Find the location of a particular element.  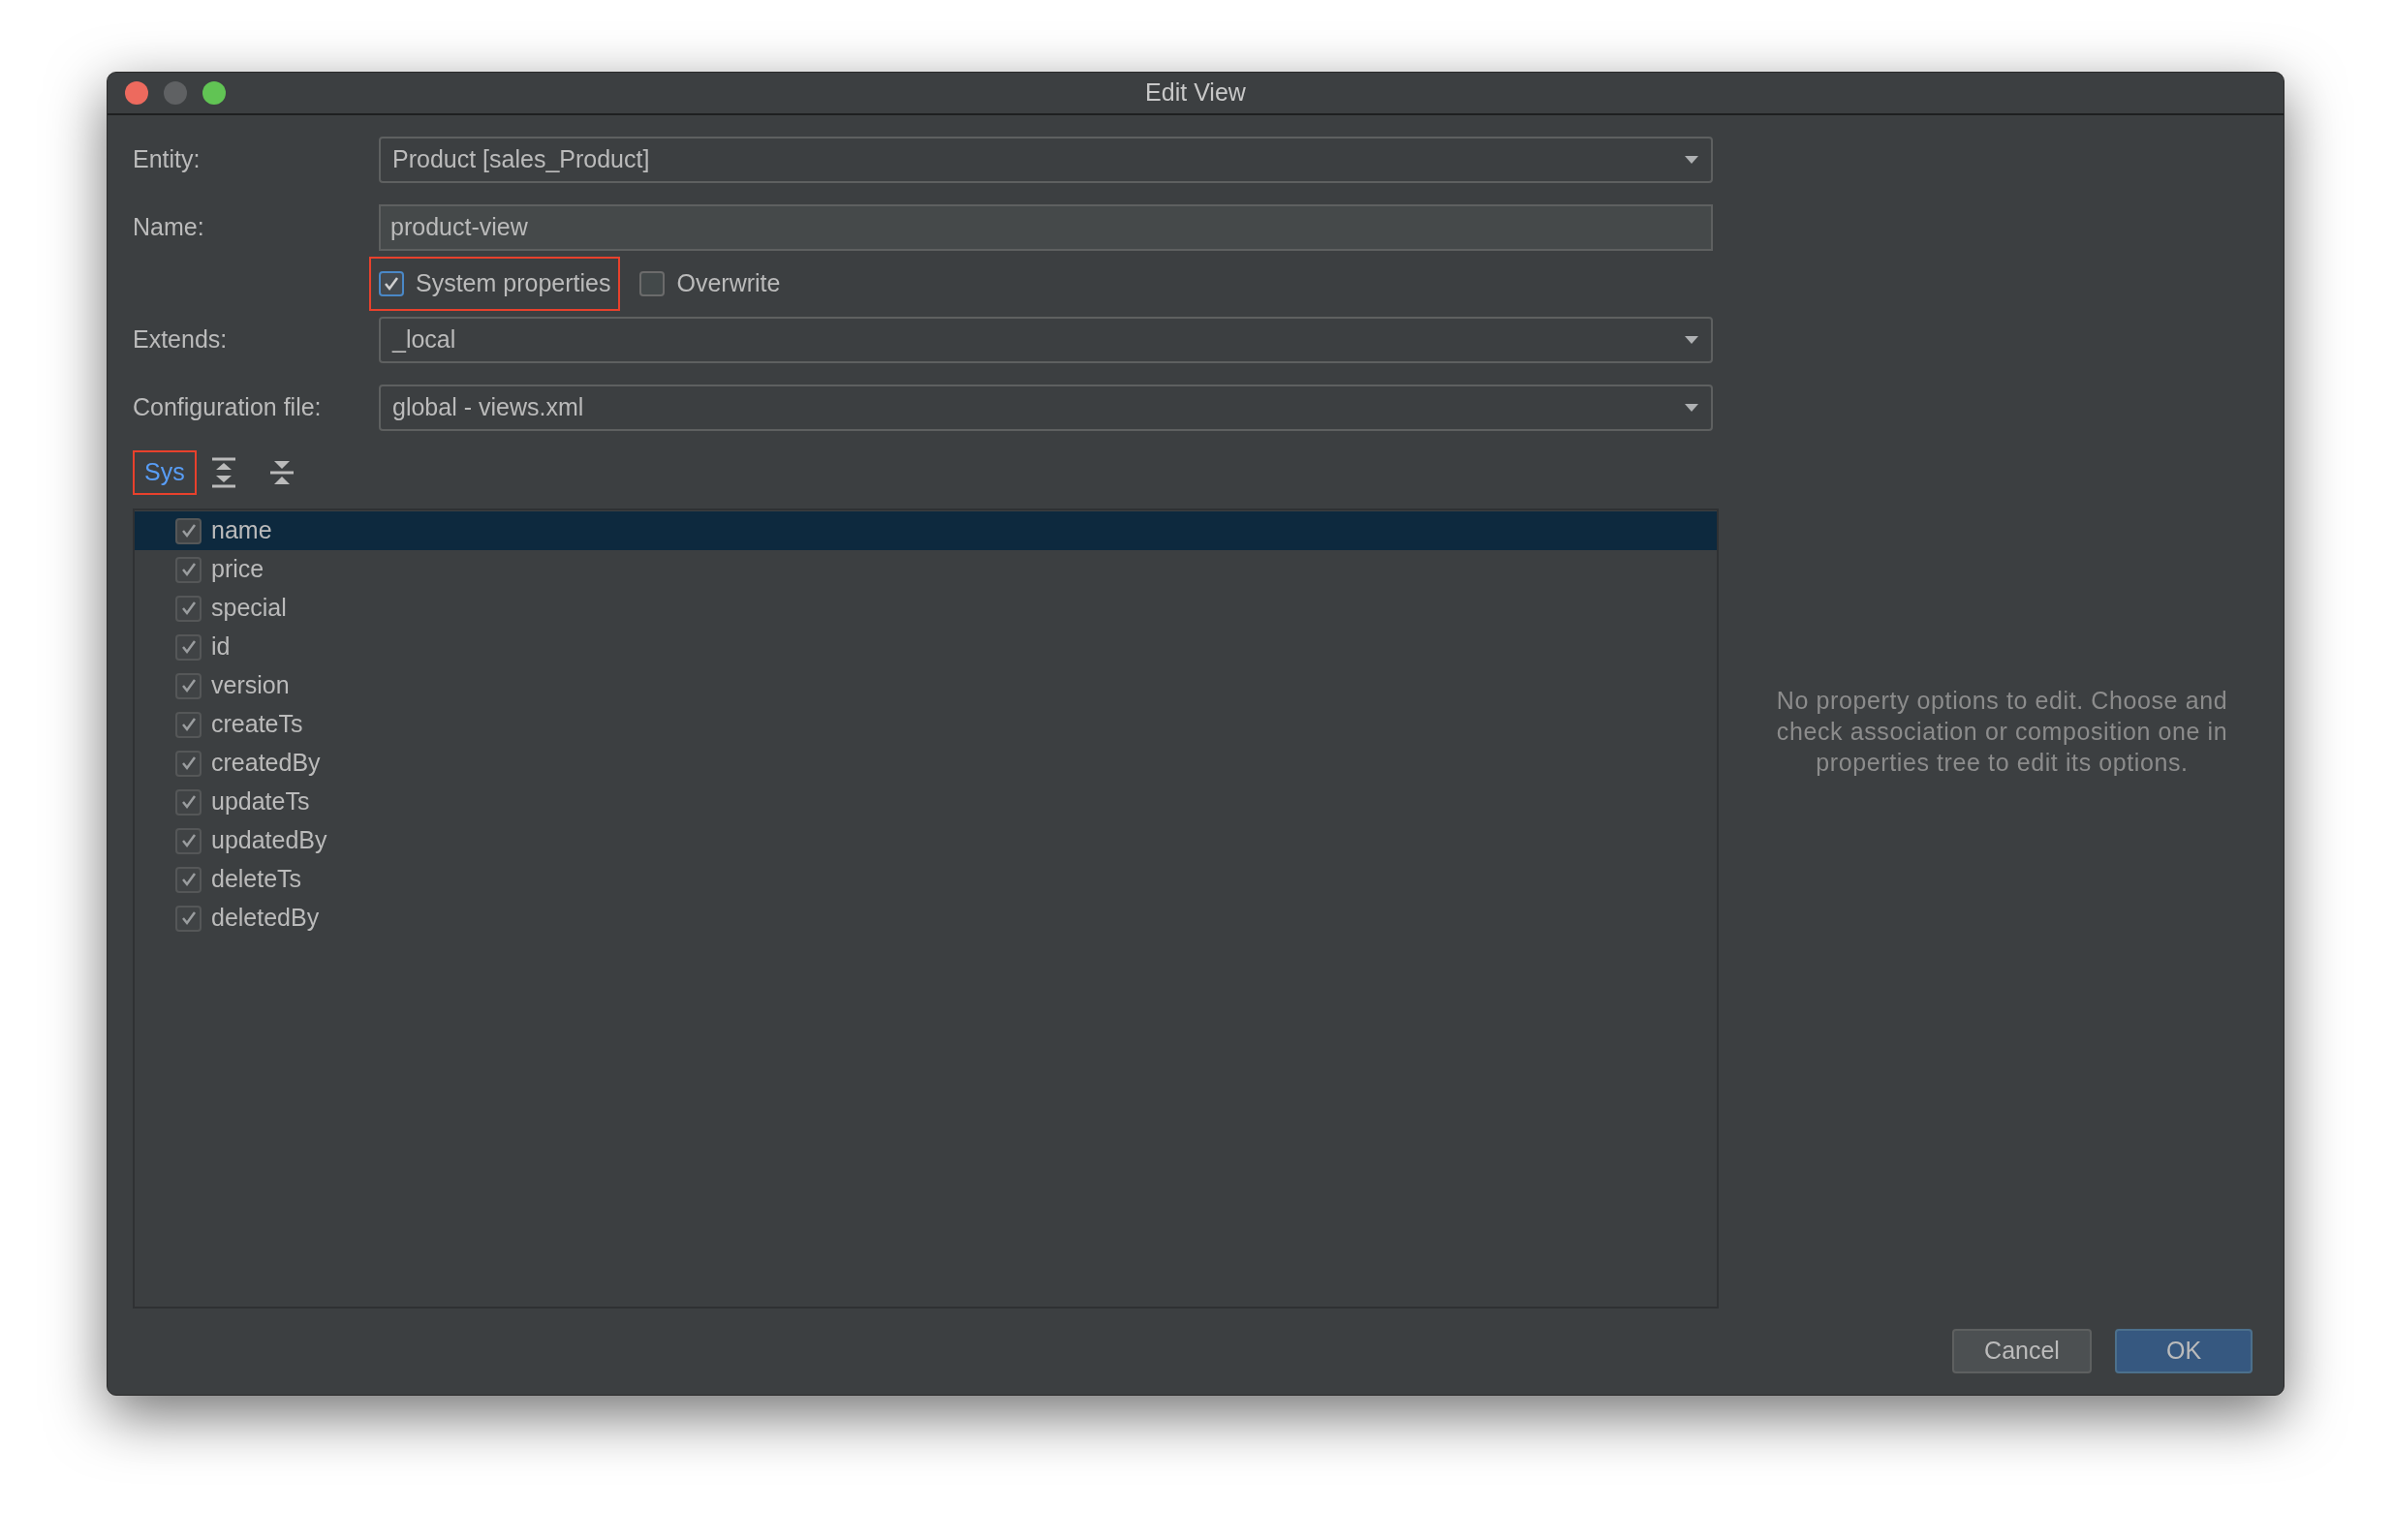

tree-item: special is located at coordinates (926, 609).